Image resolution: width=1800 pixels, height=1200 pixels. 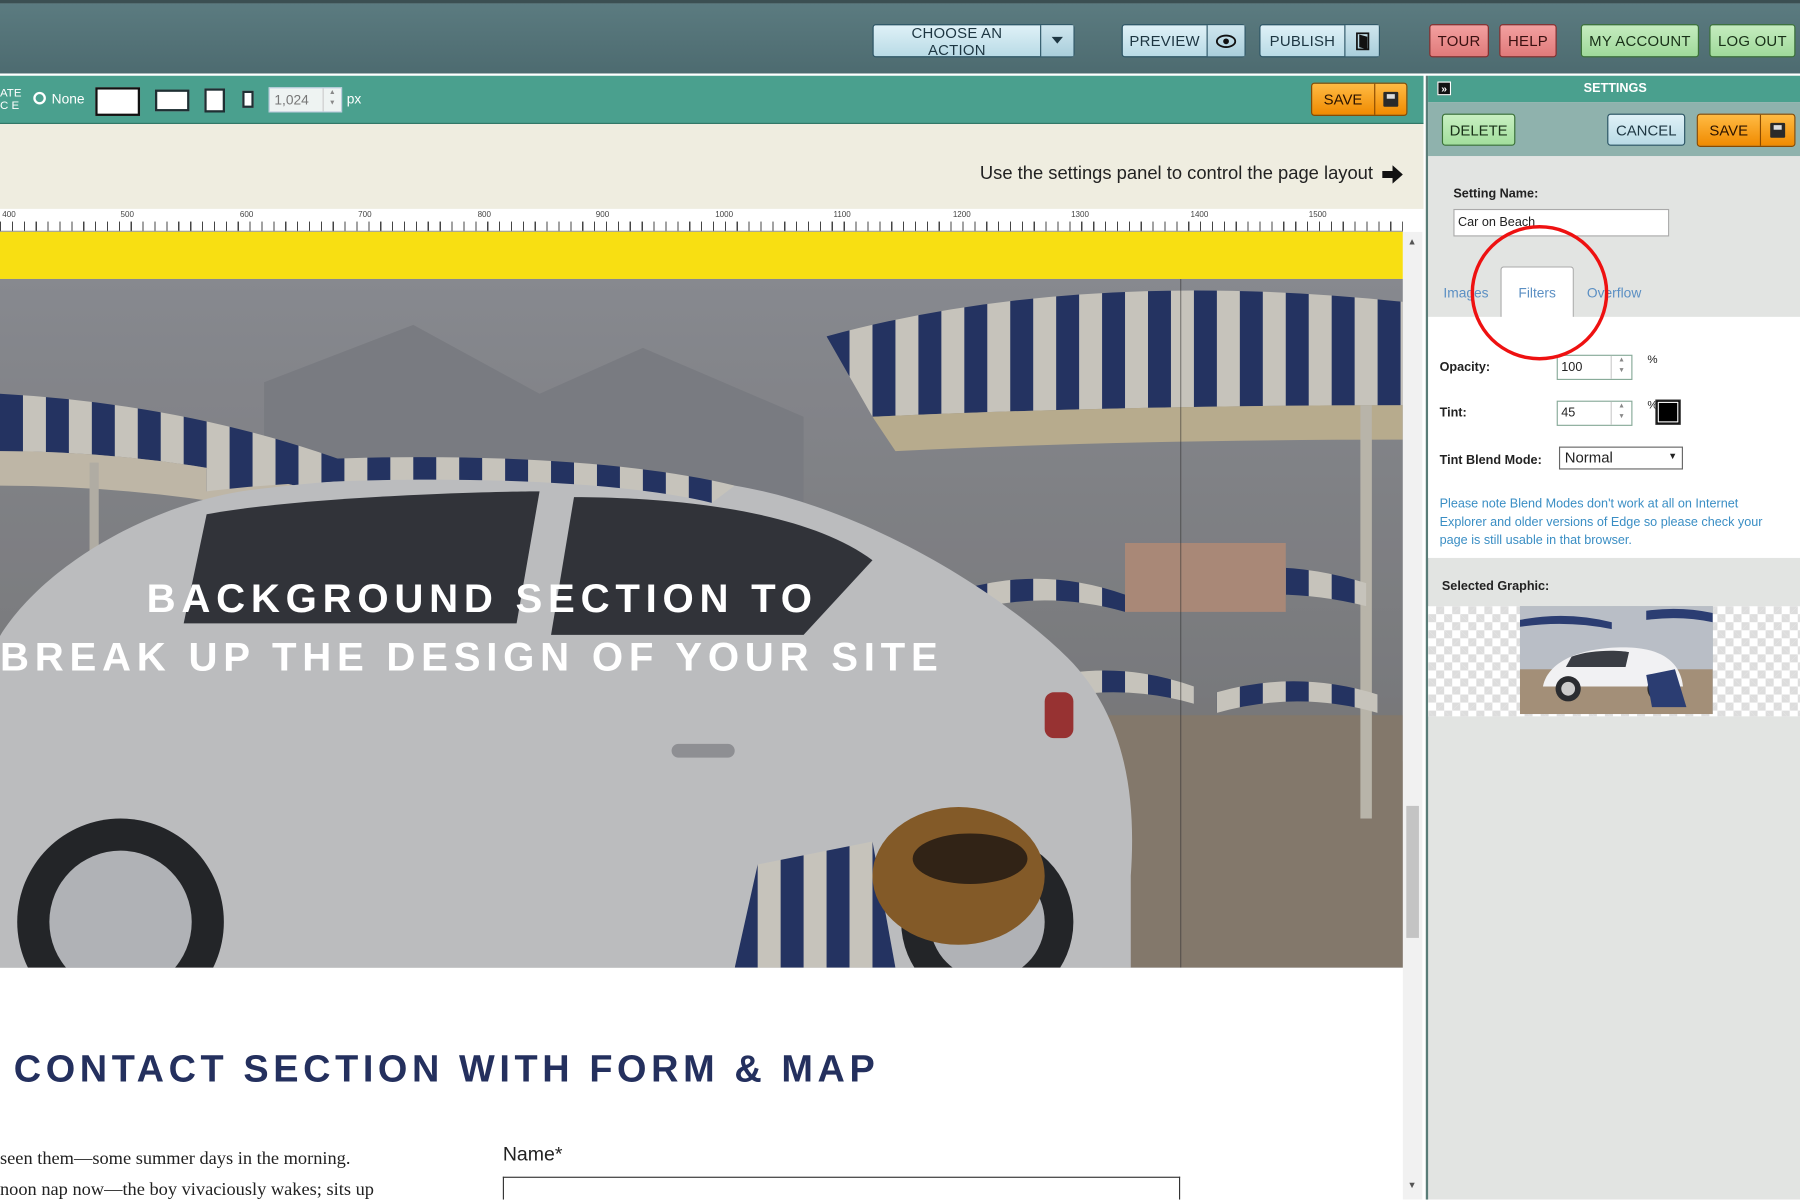 I want to click on ruler-label: 1000, so click(x=724, y=215).